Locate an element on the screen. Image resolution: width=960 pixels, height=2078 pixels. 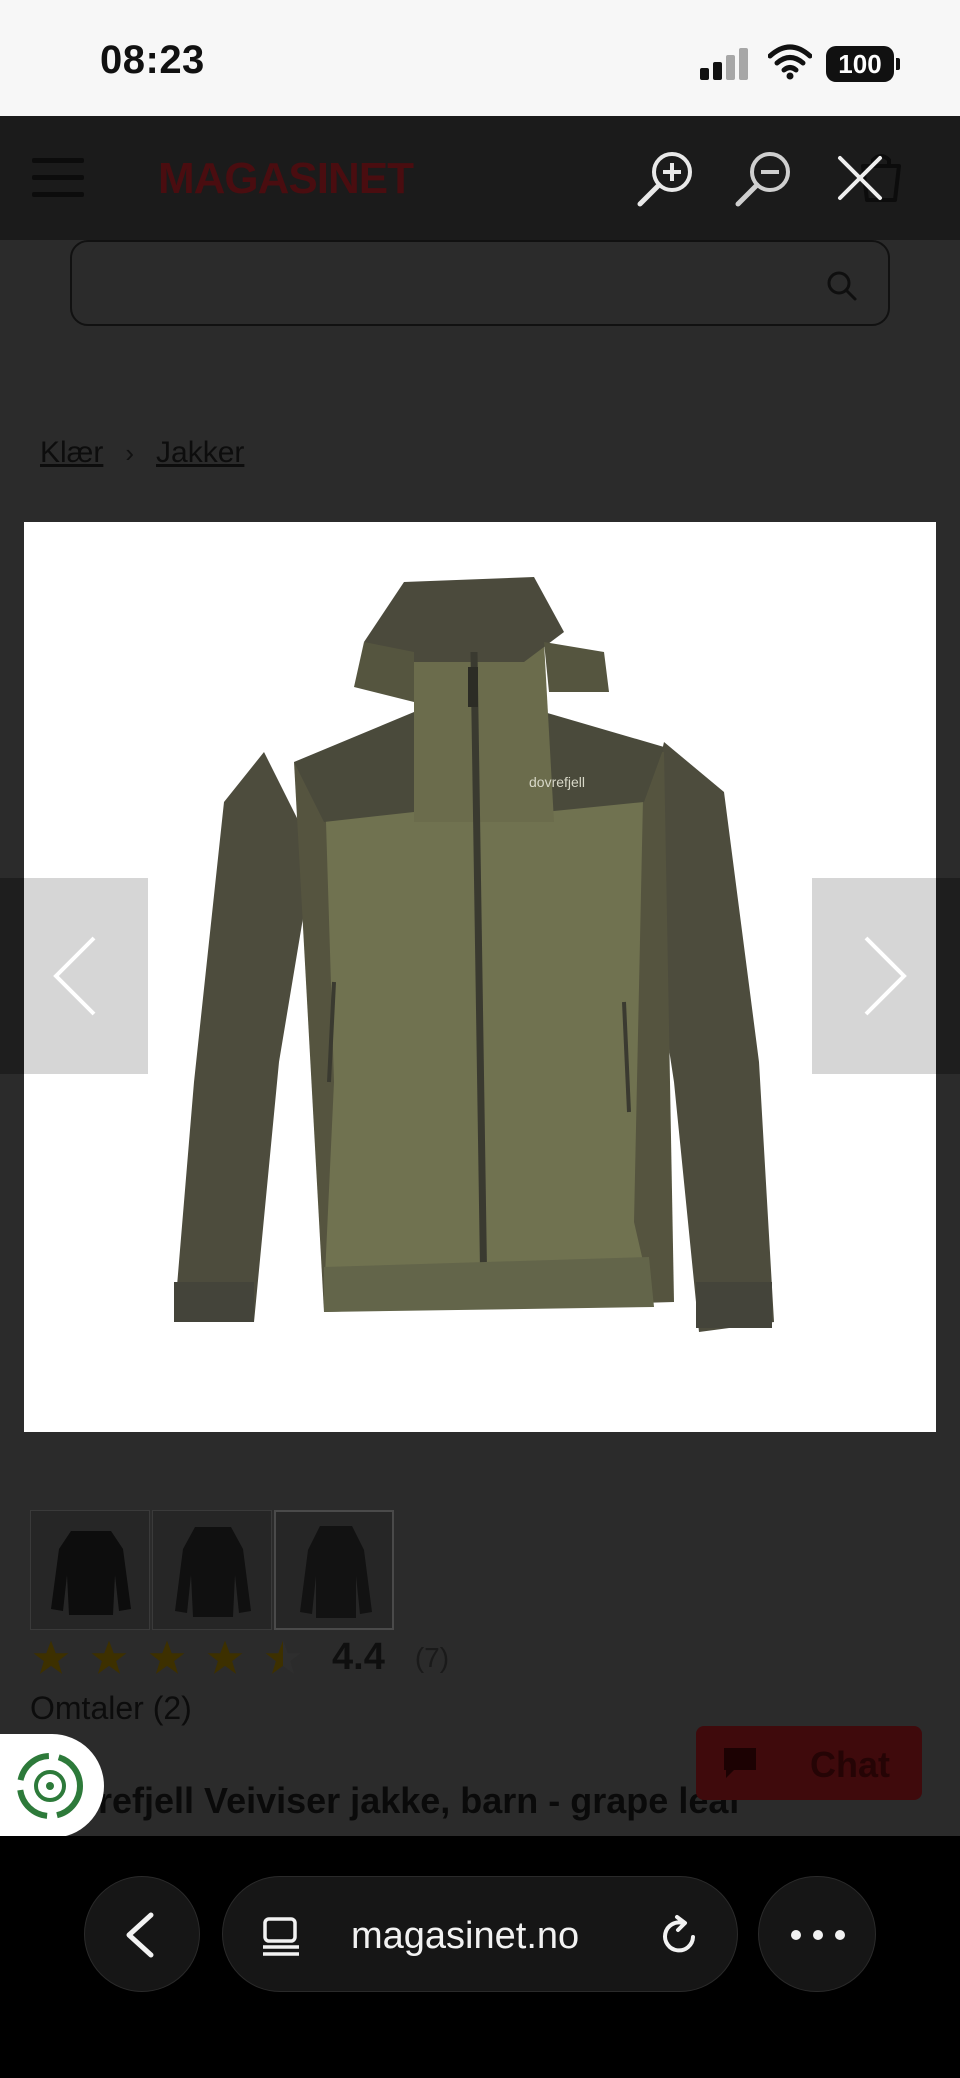
back-button is located at coordinates (142, 1934).